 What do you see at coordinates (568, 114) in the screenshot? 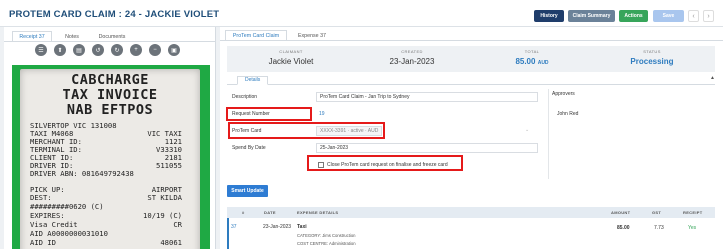
I see `approver-name: John Red` at bounding box center [568, 114].